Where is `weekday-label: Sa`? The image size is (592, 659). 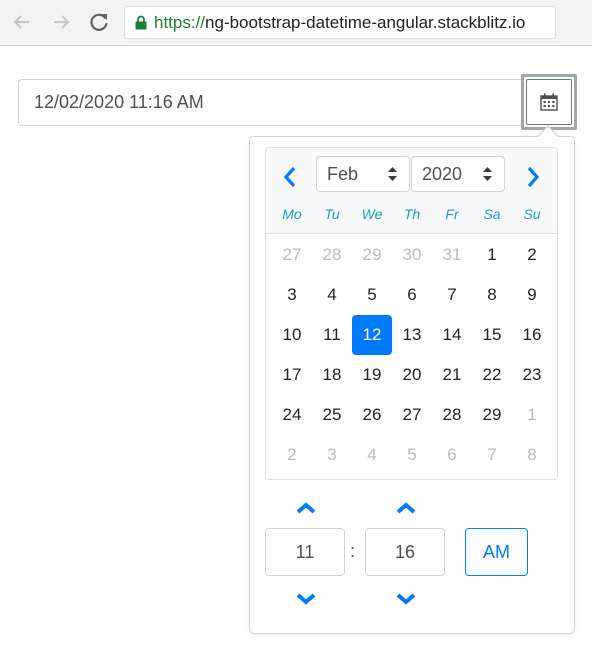 weekday-label: Sa is located at coordinates (492, 214).